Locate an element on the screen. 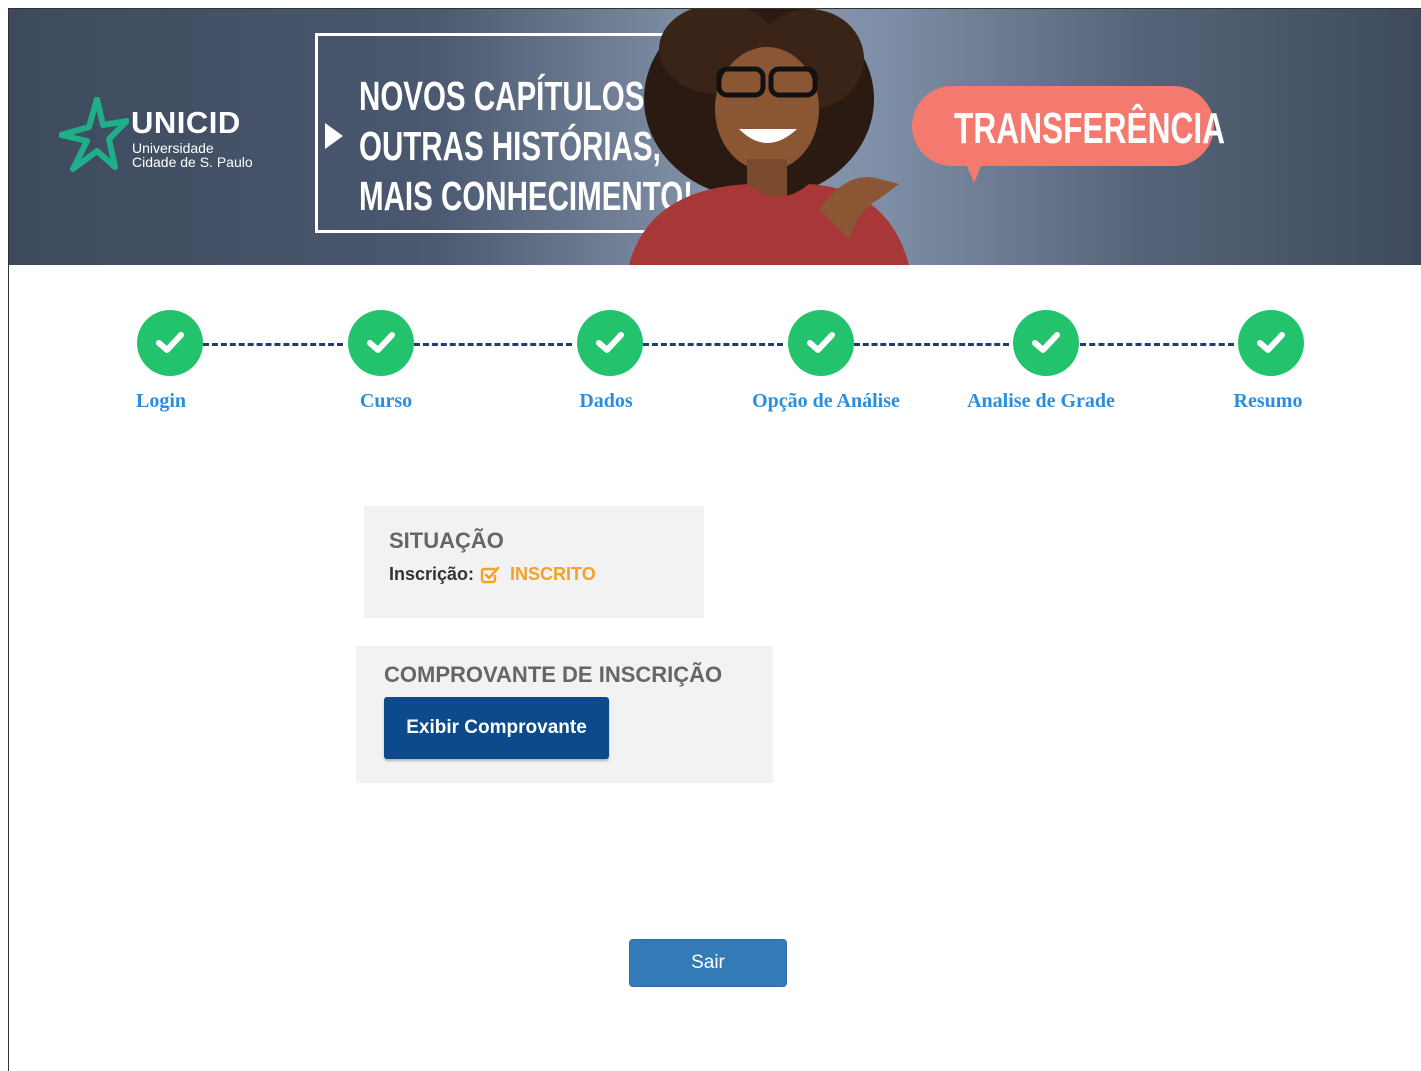 This screenshot has height=1071, width=1421. logo-subtitle-line-2: Cidade de S. Paulo is located at coordinates (192, 162).